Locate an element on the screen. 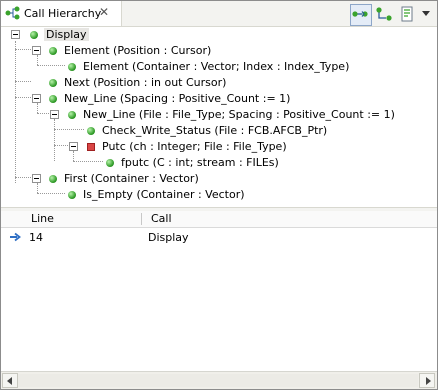 This screenshot has width=438, height=390. tree-item-label: Element (Position : Cursor) is located at coordinates (138, 50).